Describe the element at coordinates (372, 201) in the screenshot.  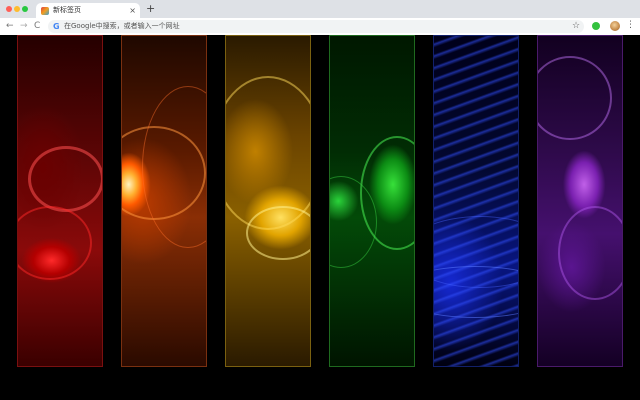
I see `wallpaper-panel-green` at that location.